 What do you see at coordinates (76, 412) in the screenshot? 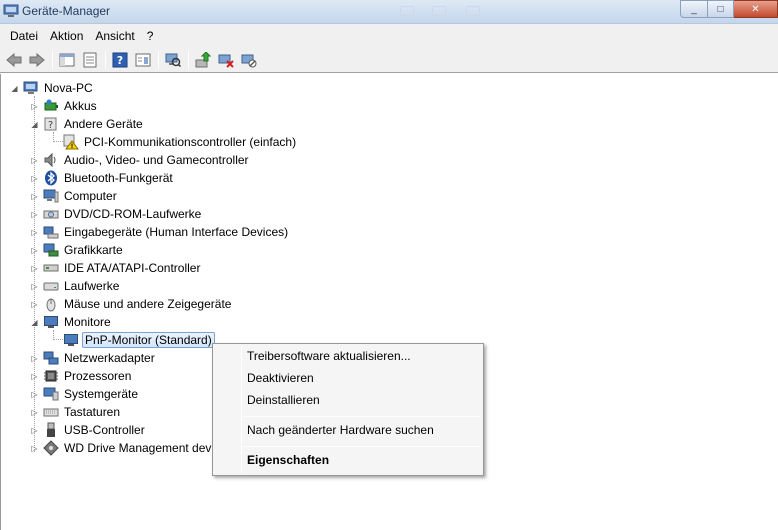
I see `tree-item-tastaturen: ▷ Tastaturen` at bounding box center [76, 412].